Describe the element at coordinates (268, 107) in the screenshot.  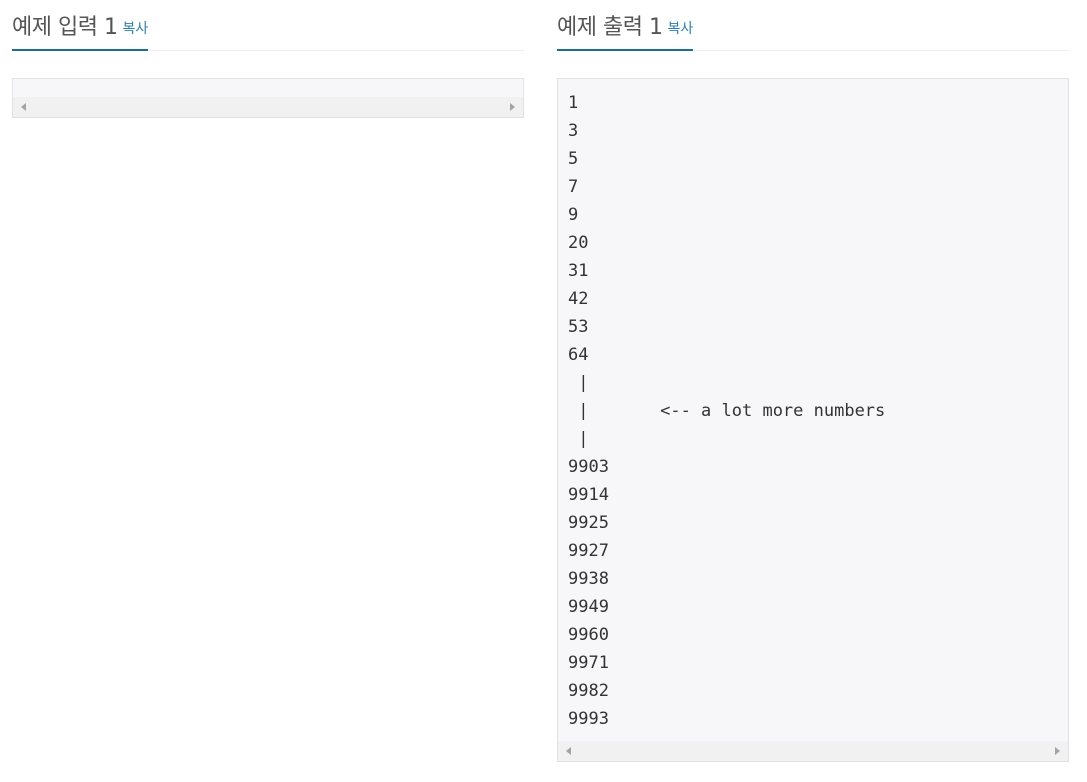
I see `sample-input-horizontal-scrollbar` at that location.